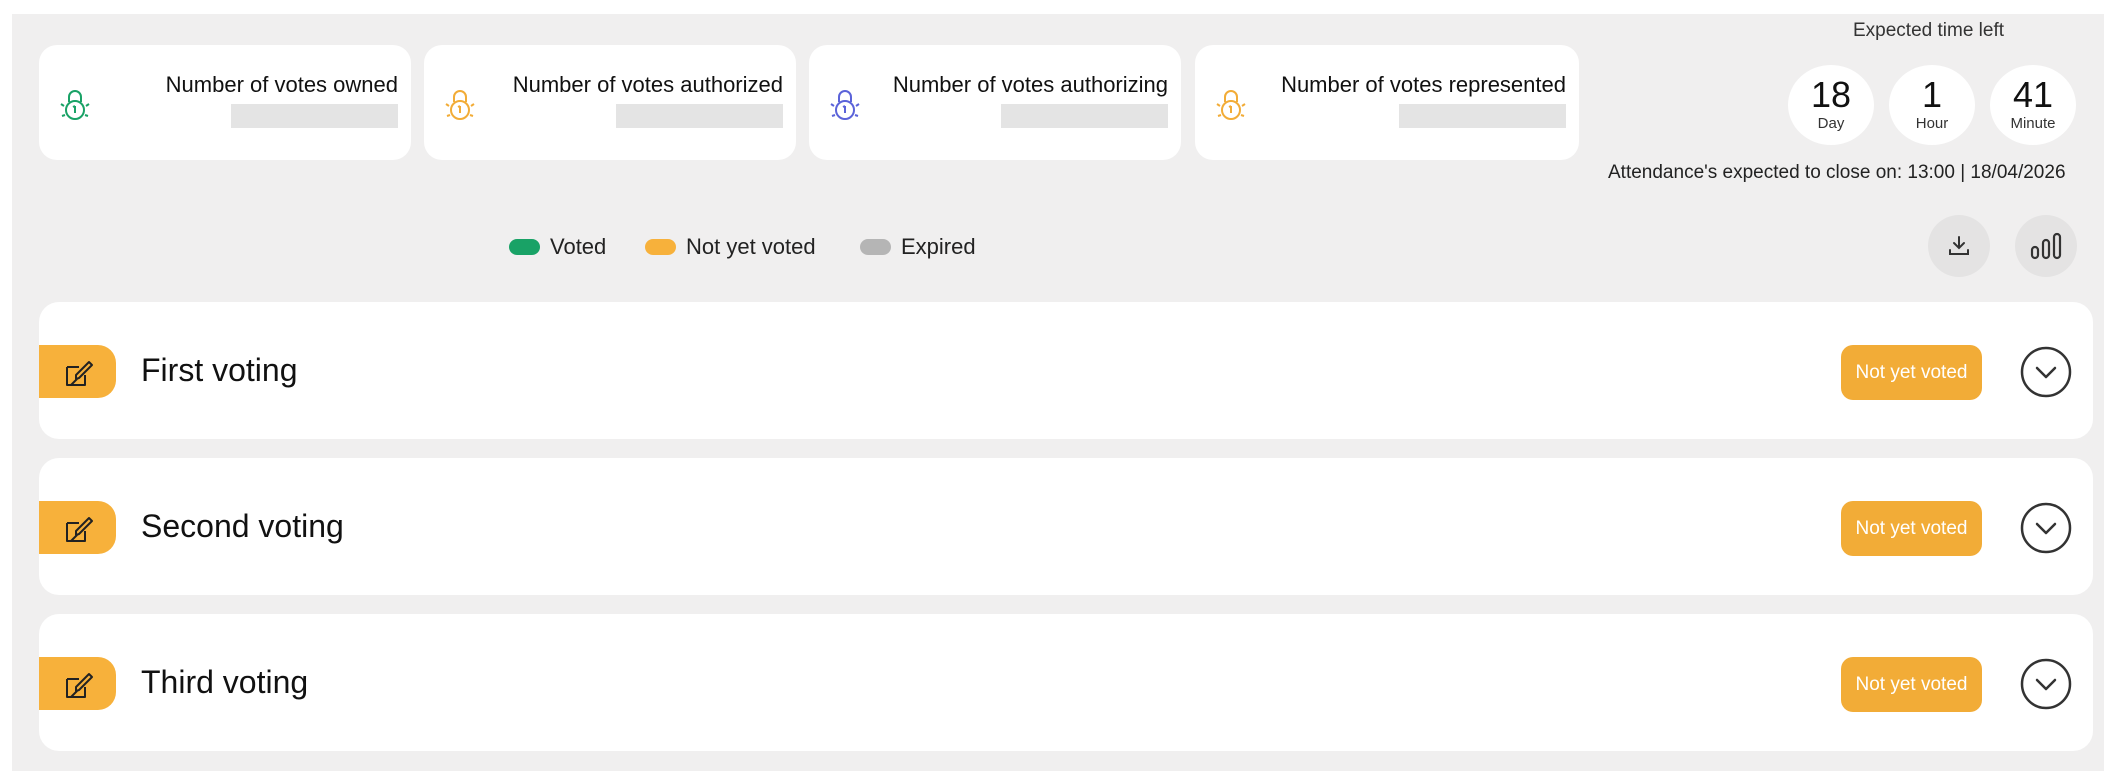 This screenshot has height=771, width=2104. I want to click on voting-title: First voting, so click(219, 370).